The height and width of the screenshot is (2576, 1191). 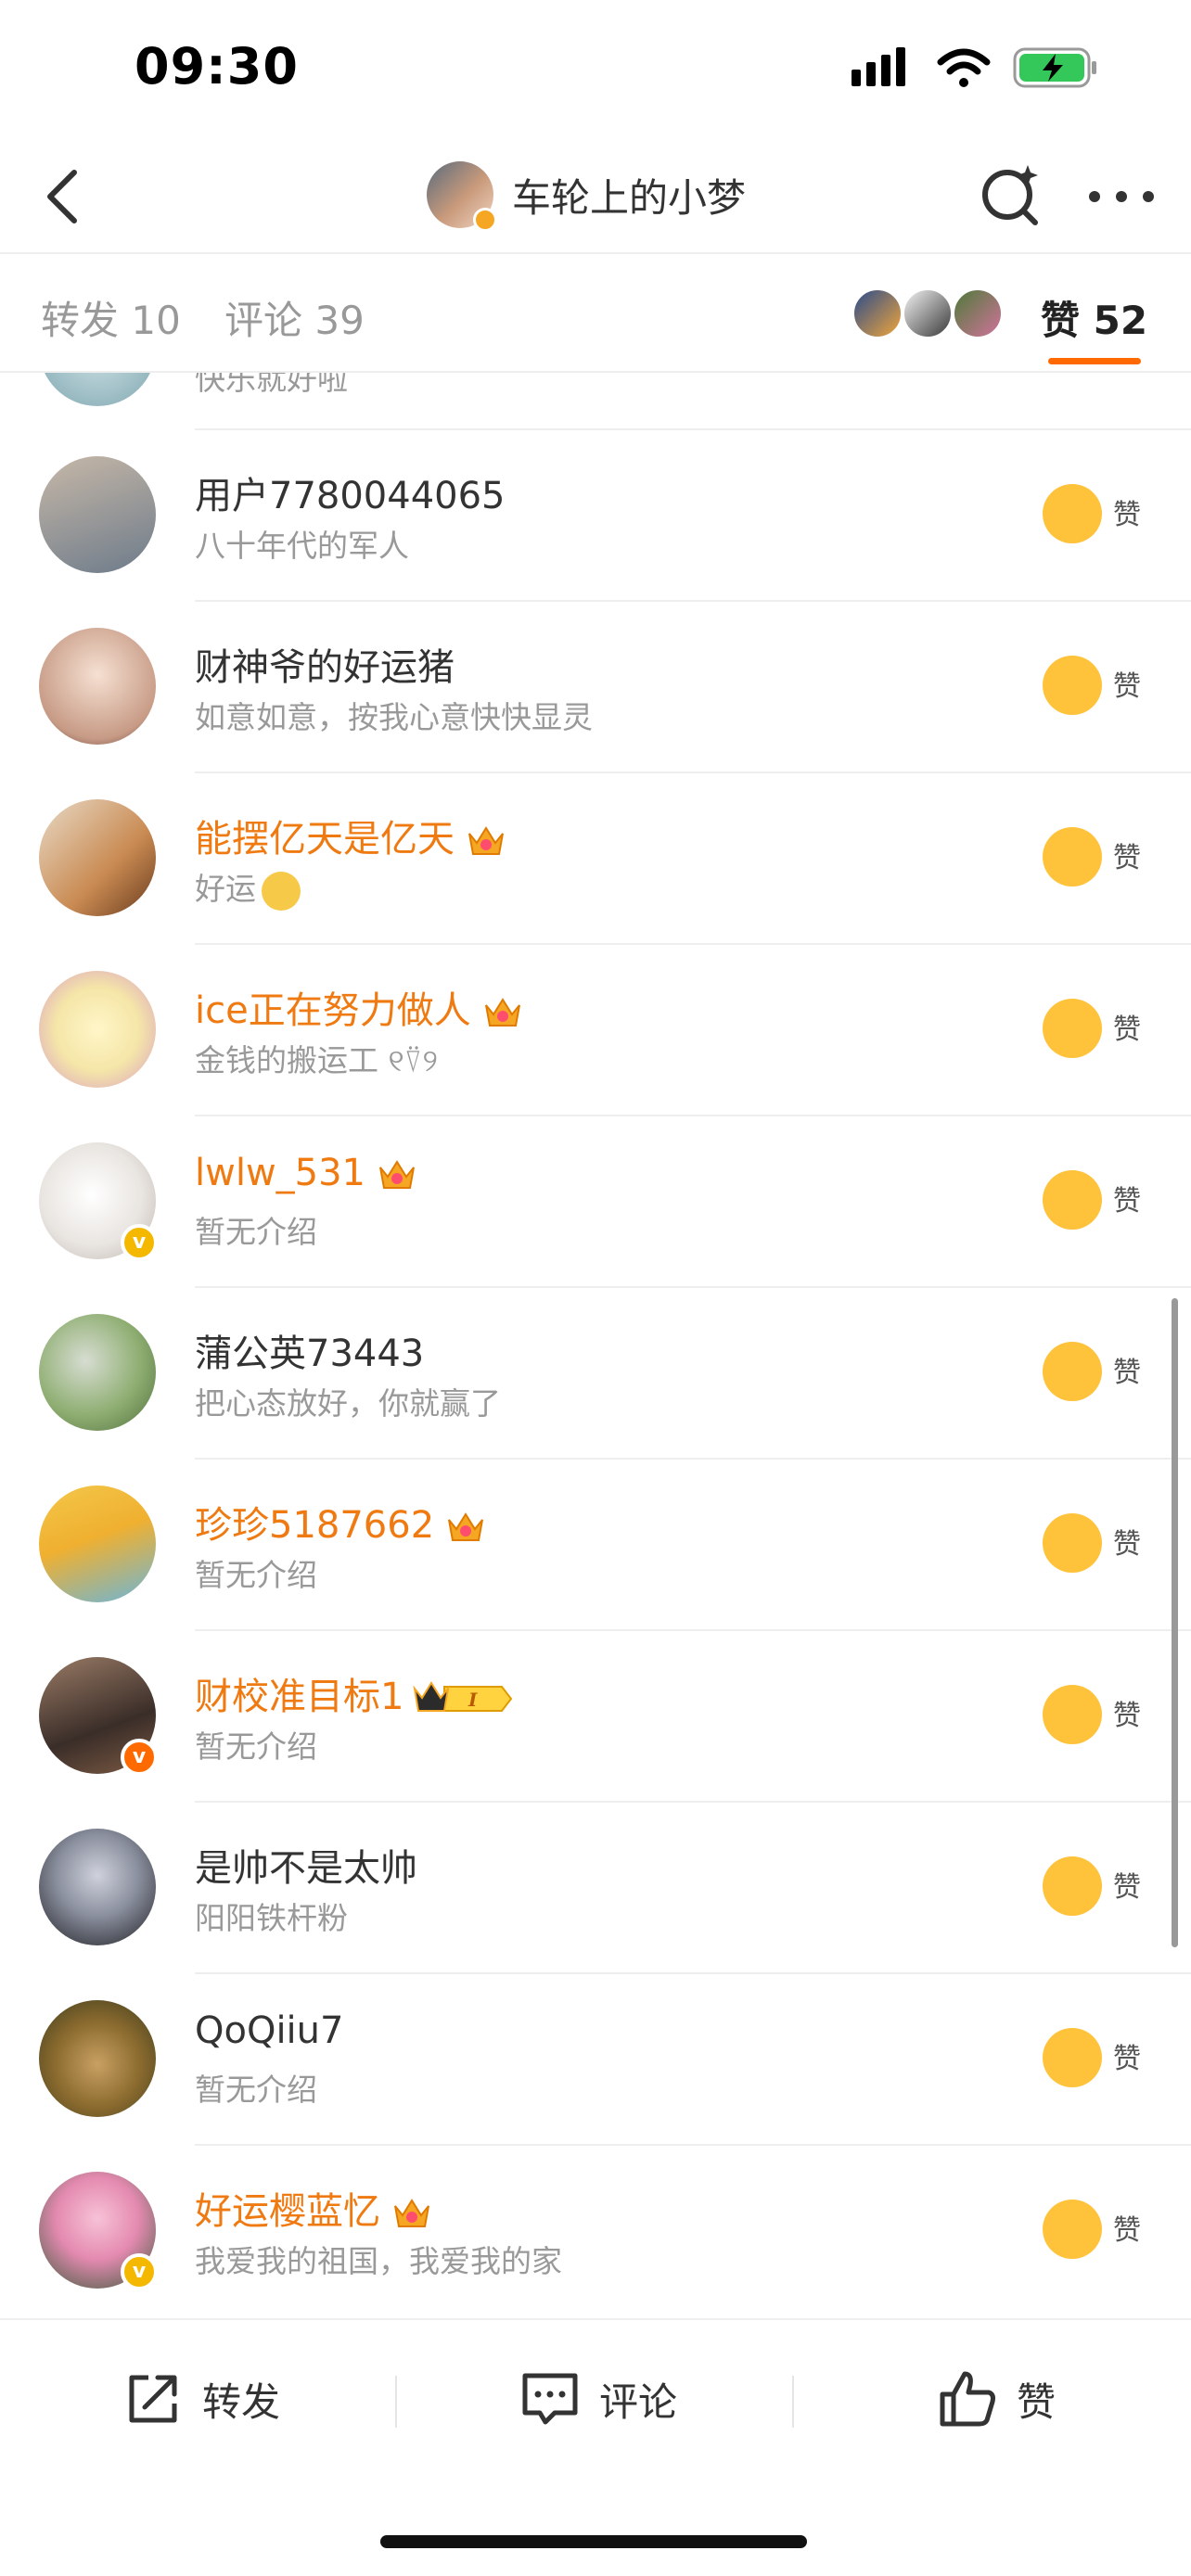 What do you see at coordinates (595, 686) in the screenshot?
I see `list-item: 财神爷的好运猪 如意如意，按我心意快快显灵 赞` at bounding box center [595, 686].